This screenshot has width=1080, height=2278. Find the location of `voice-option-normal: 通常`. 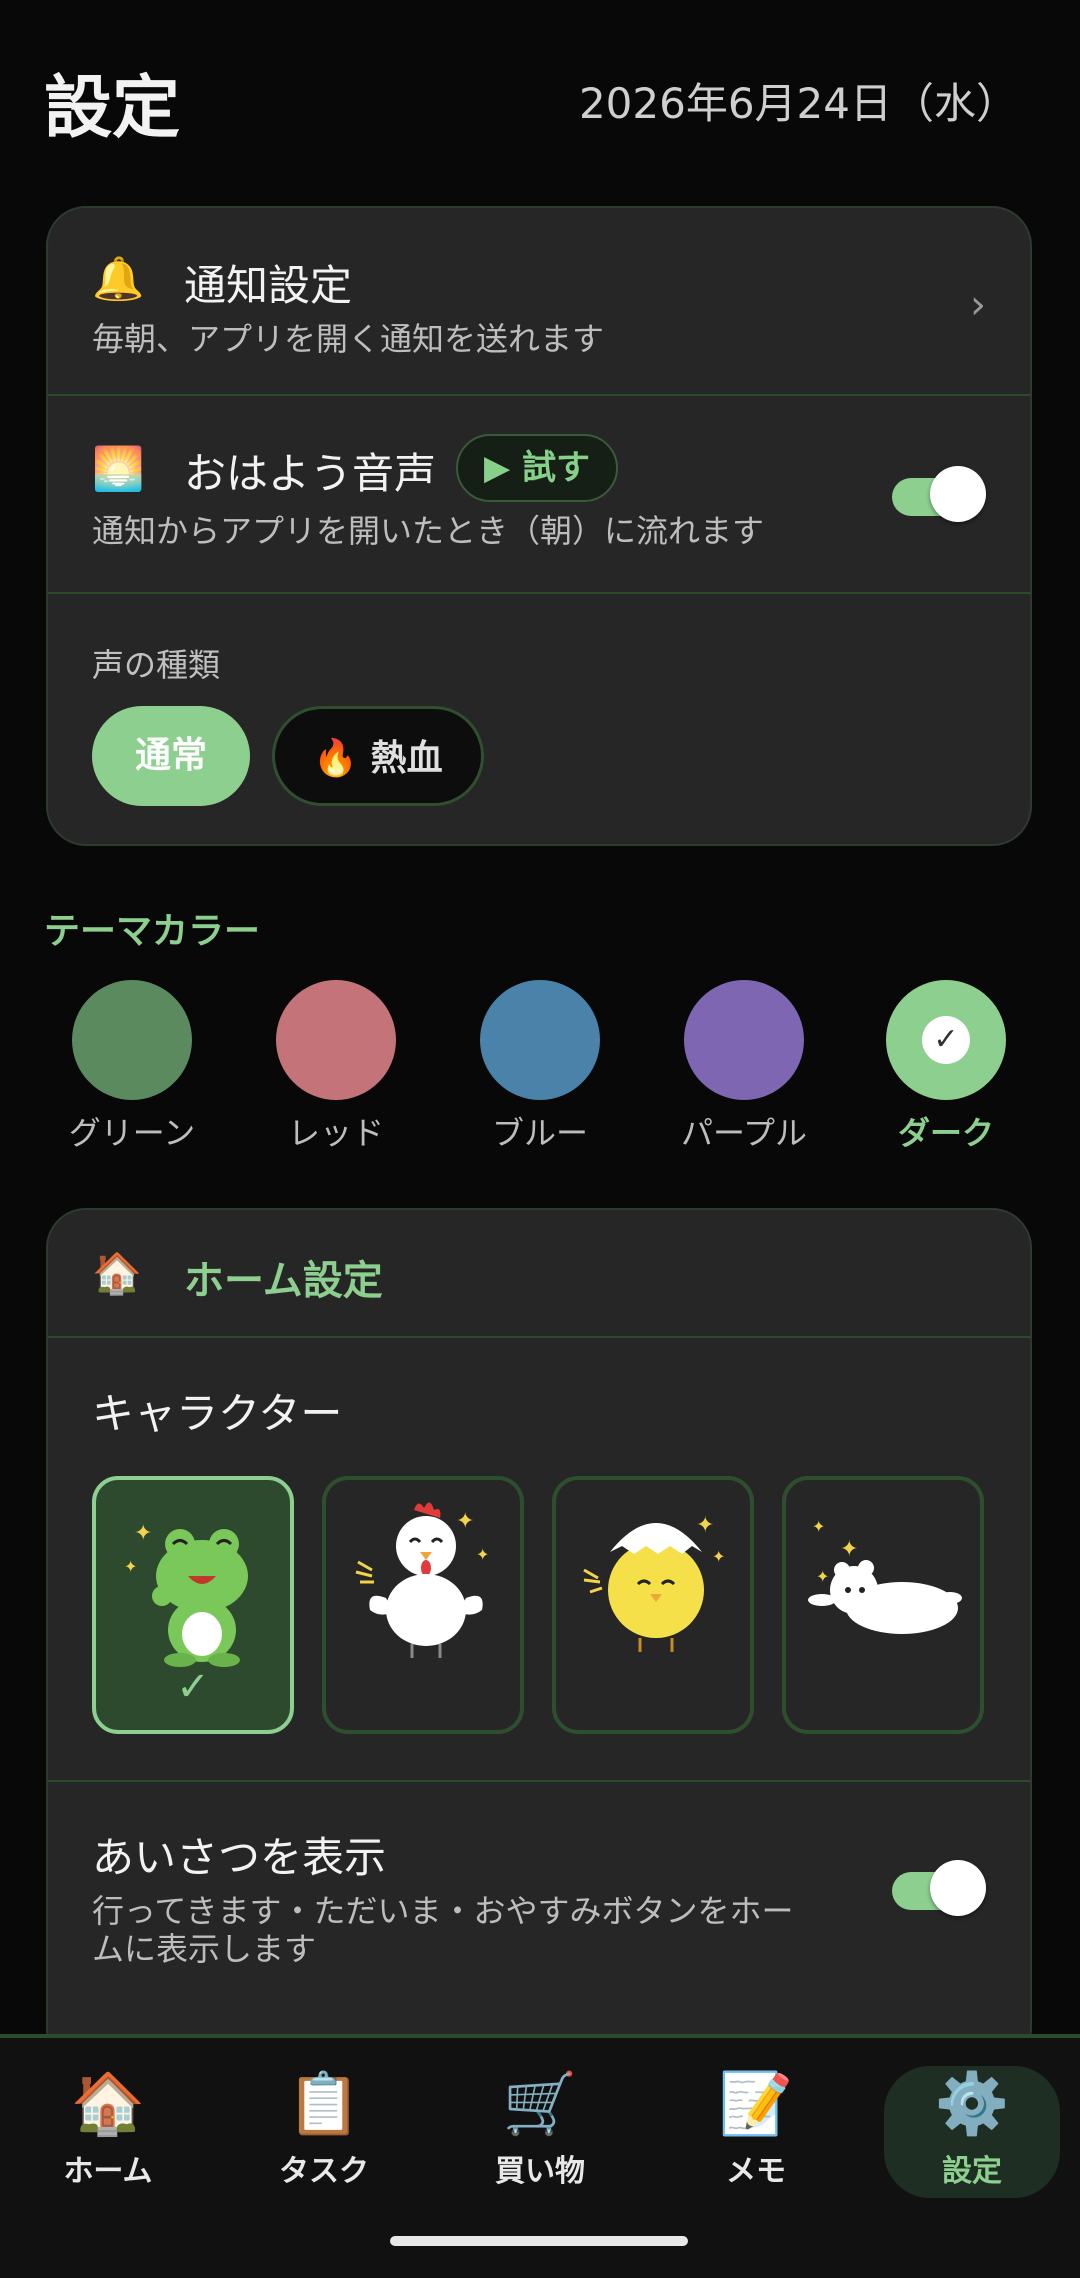

voice-option-normal: 通常 is located at coordinates (171, 756).